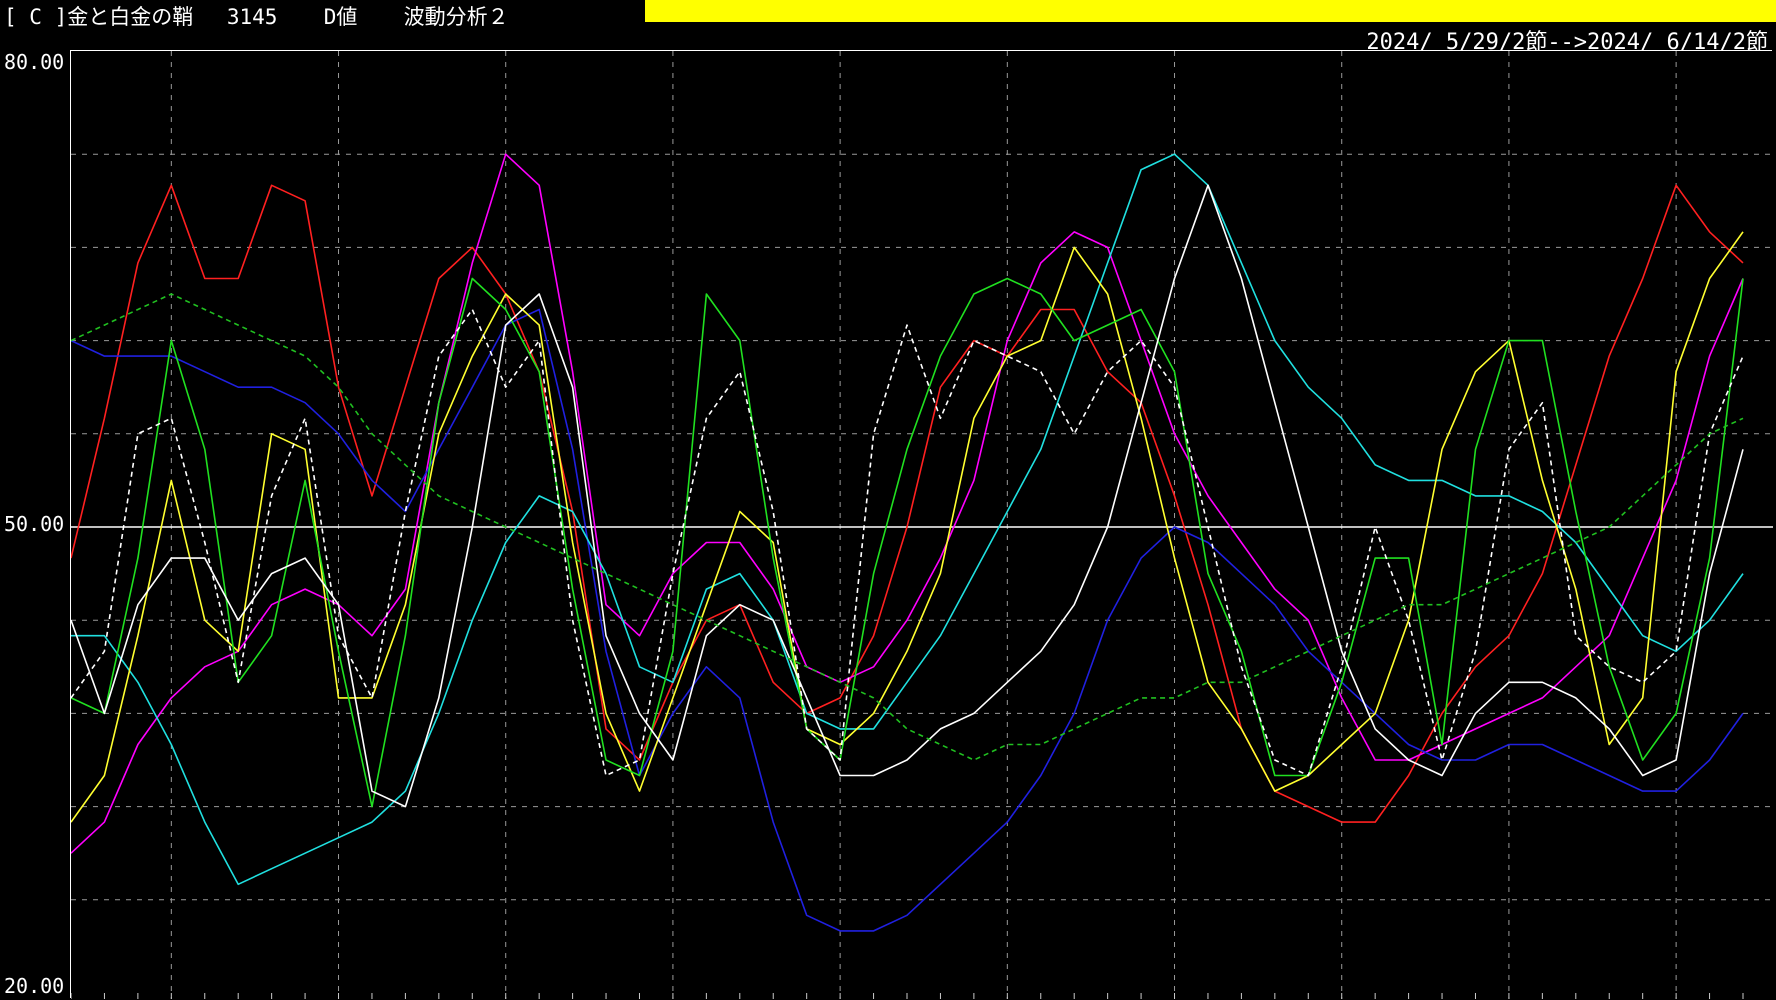 The width and height of the screenshot is (1776, 1000). Describe the element at coordinates (1210, 11) in the screenshot. I see `accent-bar` at that location.